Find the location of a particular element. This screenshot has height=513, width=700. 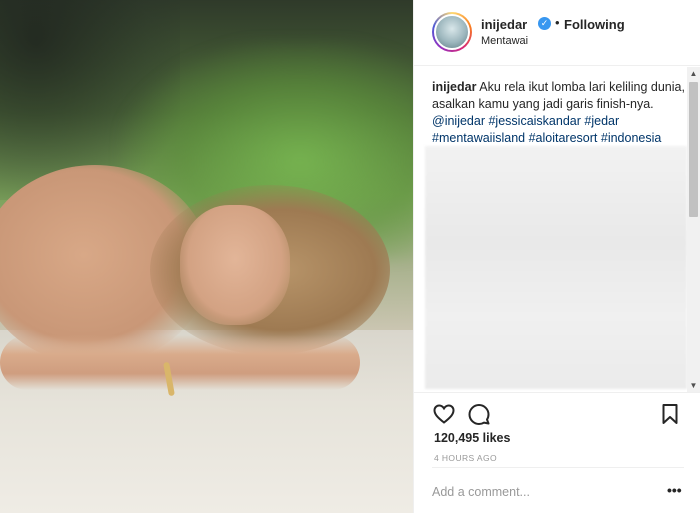

post-header: inijedar ✓ • Following Mentawai is located at coordinates (557, 33).